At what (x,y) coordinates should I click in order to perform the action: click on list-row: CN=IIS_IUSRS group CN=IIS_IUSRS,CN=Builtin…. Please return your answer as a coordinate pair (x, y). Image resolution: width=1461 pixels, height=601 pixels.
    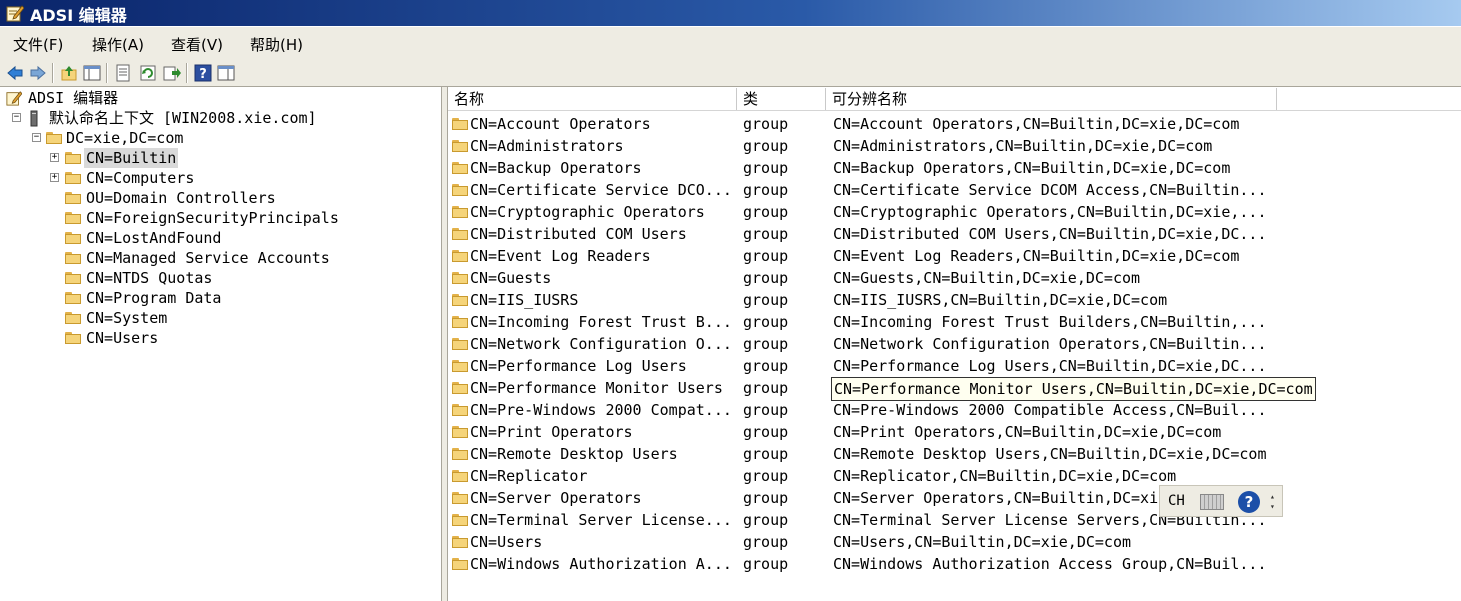
    Looking at the image, I should click on (954, 300).